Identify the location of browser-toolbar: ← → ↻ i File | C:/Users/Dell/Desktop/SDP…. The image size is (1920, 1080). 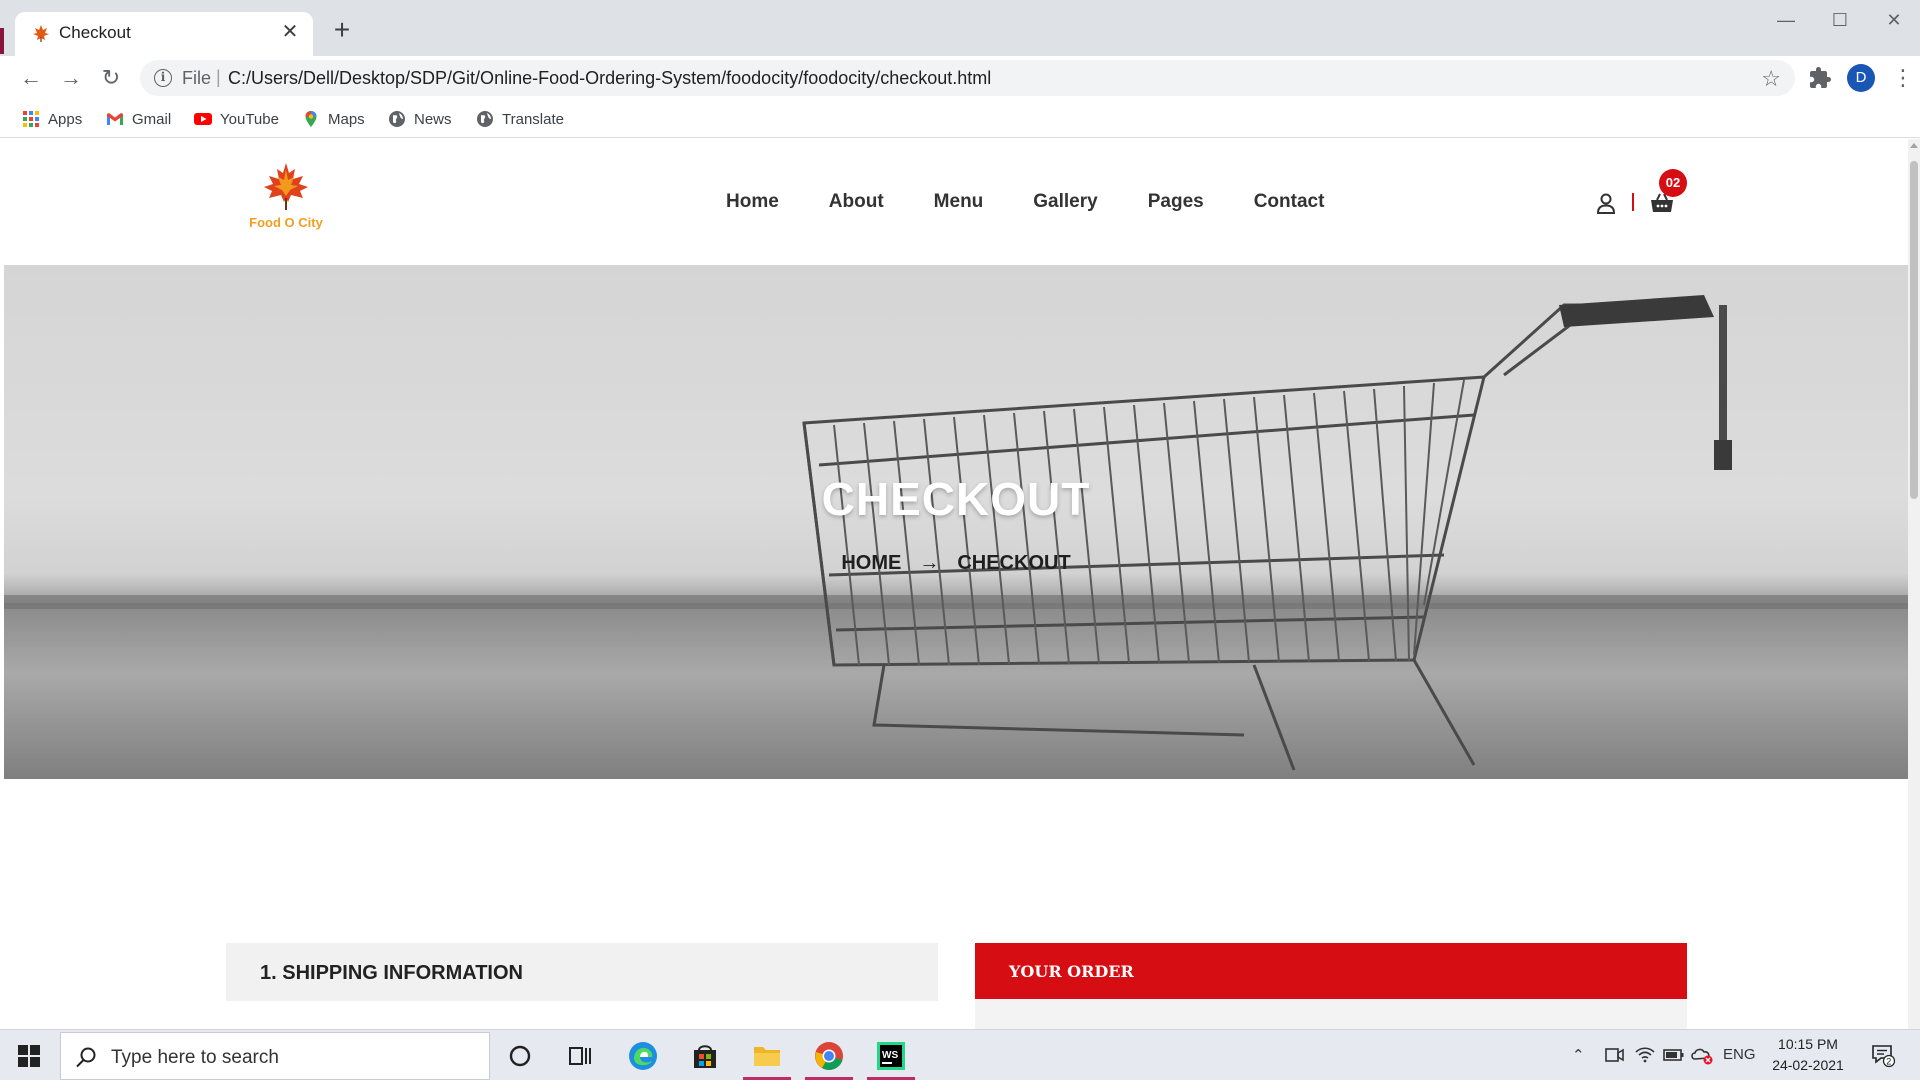
(960, 78).